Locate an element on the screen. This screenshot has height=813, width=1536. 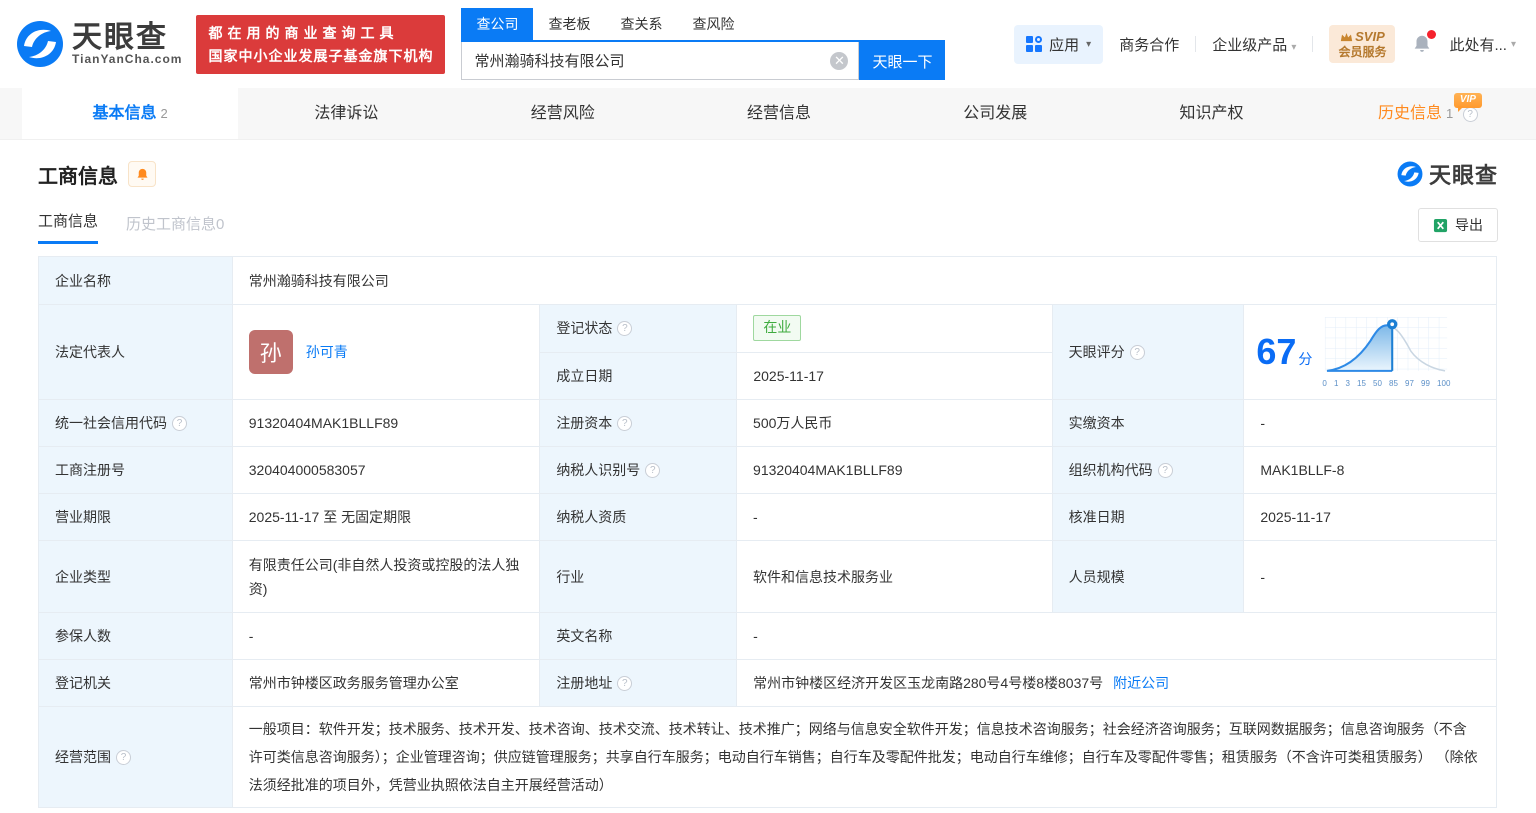
search-tab-boss: 查老板 is located at coordinates (569, 24).